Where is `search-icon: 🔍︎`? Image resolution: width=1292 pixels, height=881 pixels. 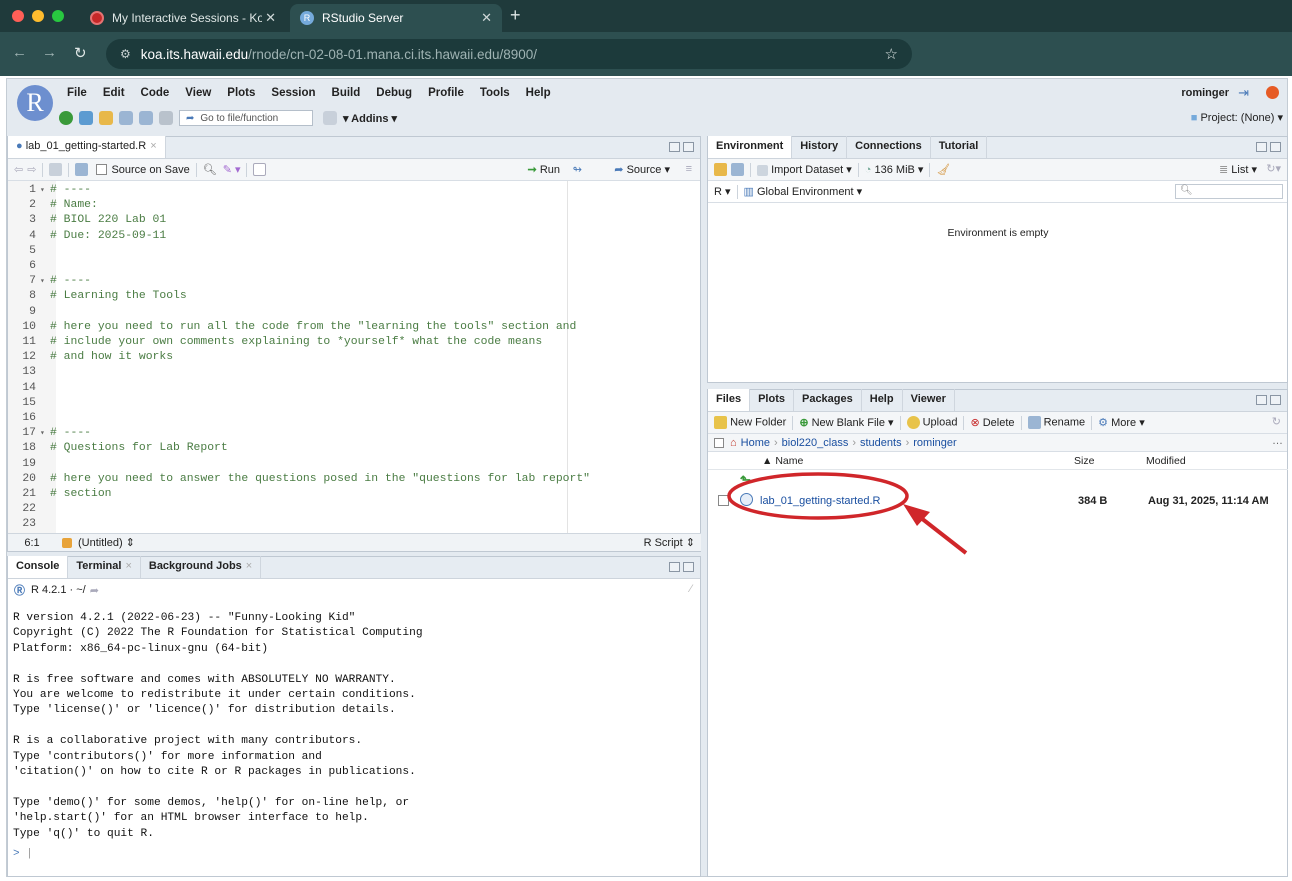 search-icon: 🔍︎ is located at coordinates (210, 169).